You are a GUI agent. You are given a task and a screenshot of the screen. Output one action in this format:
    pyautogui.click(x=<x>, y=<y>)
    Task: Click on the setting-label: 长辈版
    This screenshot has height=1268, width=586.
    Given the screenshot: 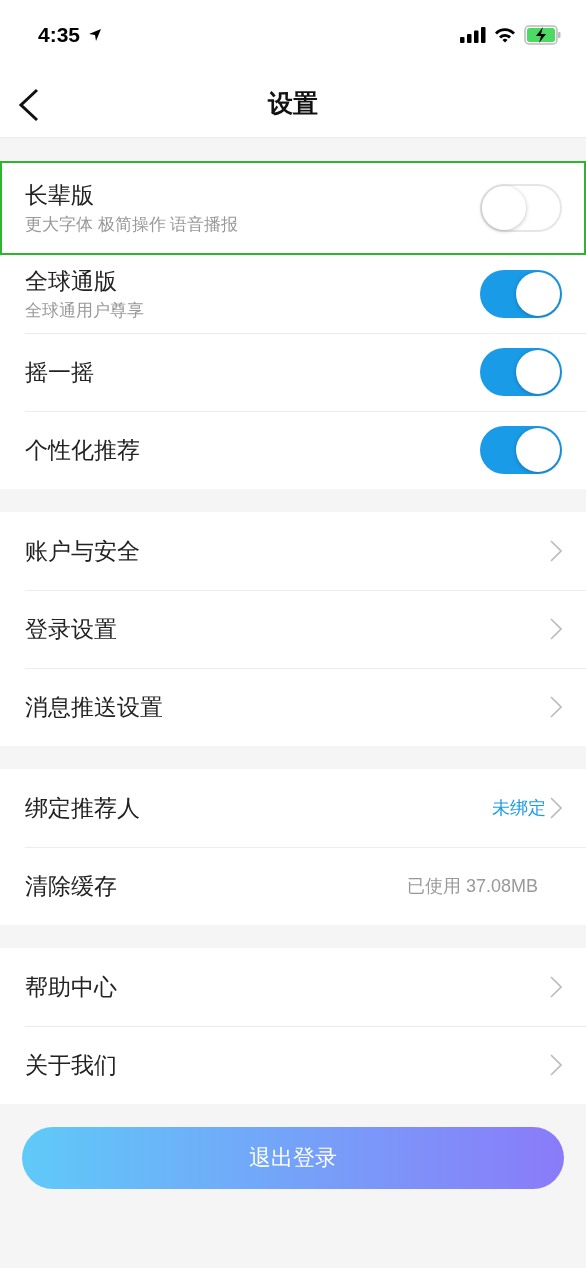 What is the action you would take?
    pyautogui.click(x=60, y=195)
    